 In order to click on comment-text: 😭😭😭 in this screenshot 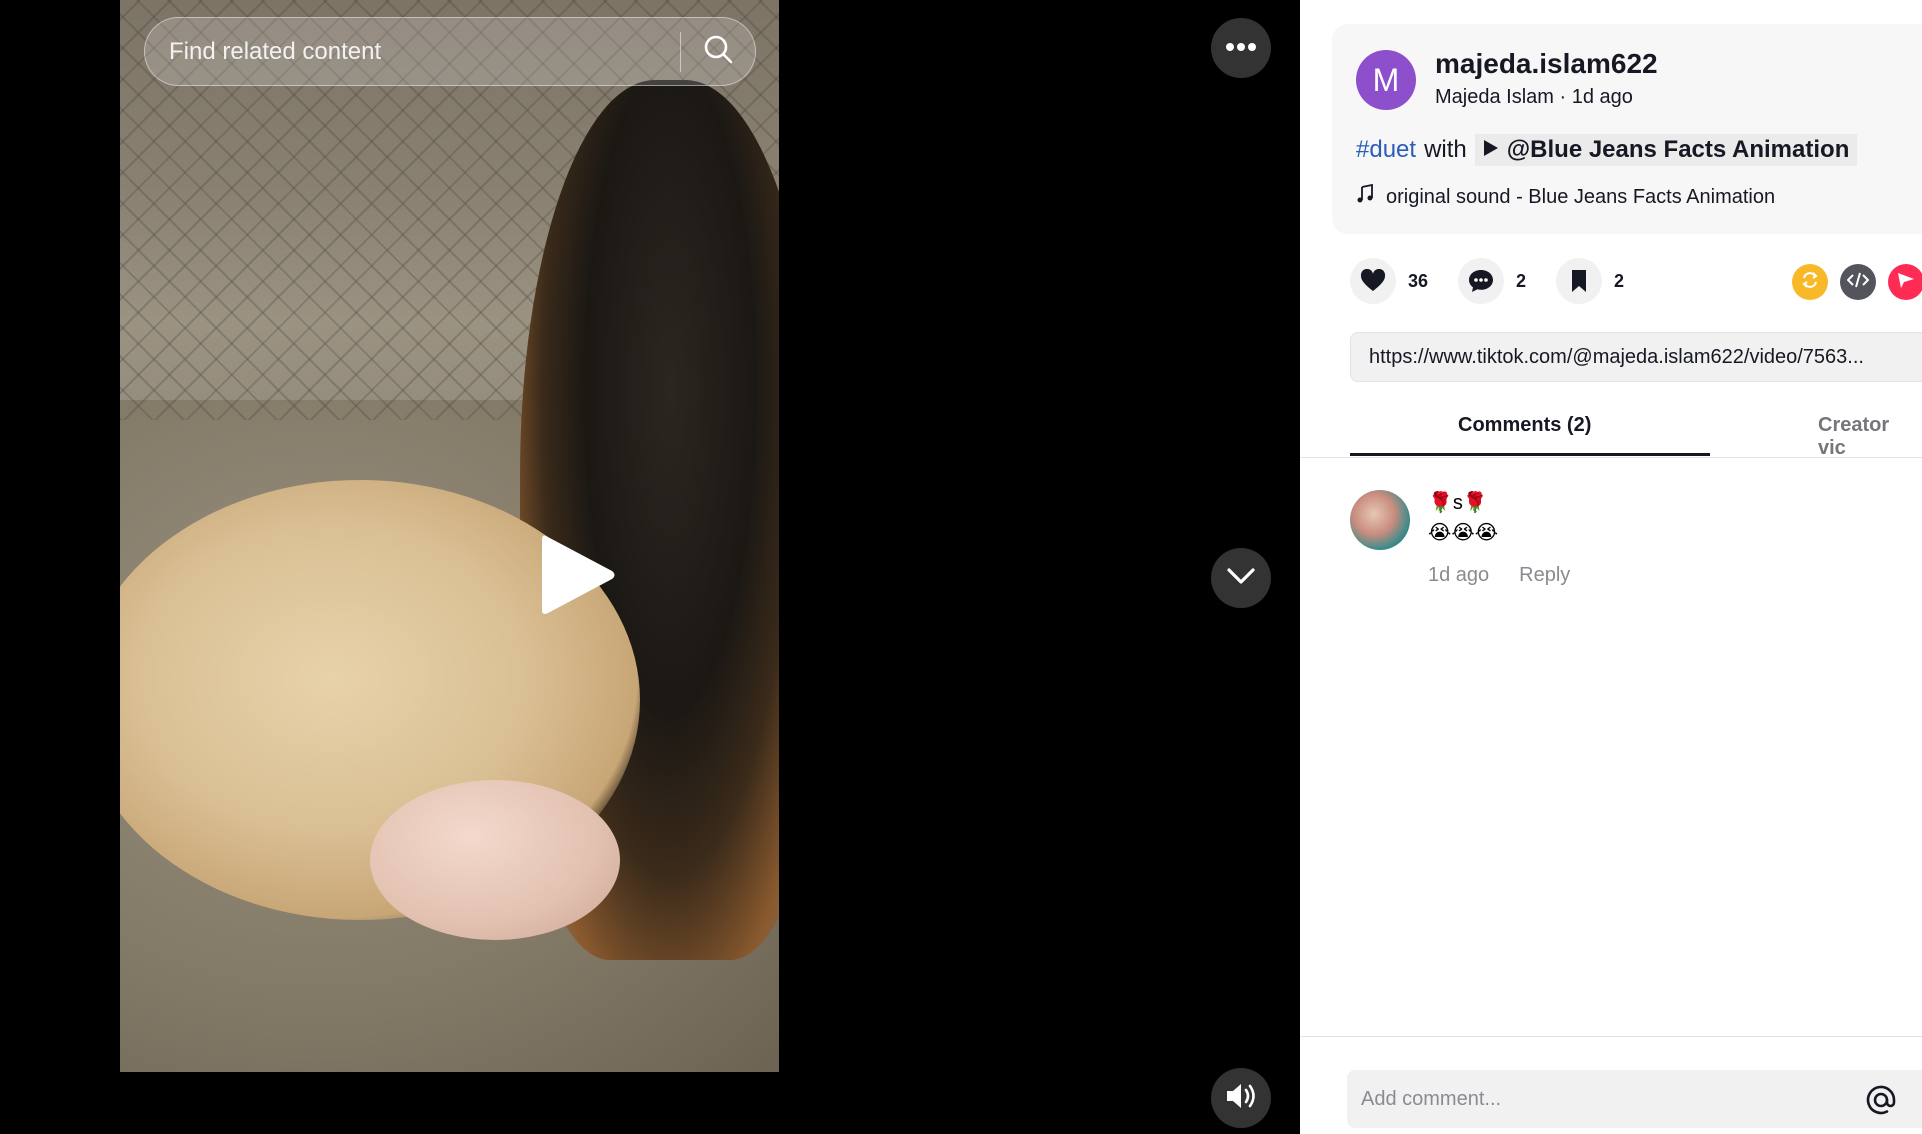, I will do `click(1463, 533)`.